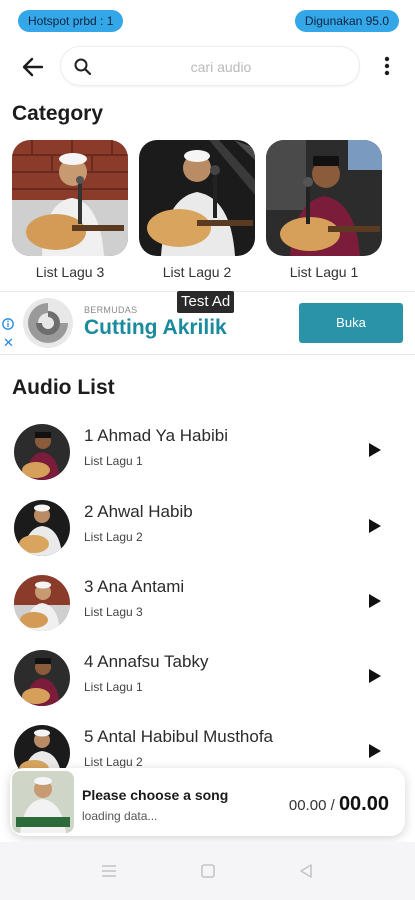 The height and width of the screenshot is (900, 415). What do you see at coordinates (155, 327) in the screenshot?
I see `ad-headline: Cutting Akrilik` at bounding box center [155, 327].